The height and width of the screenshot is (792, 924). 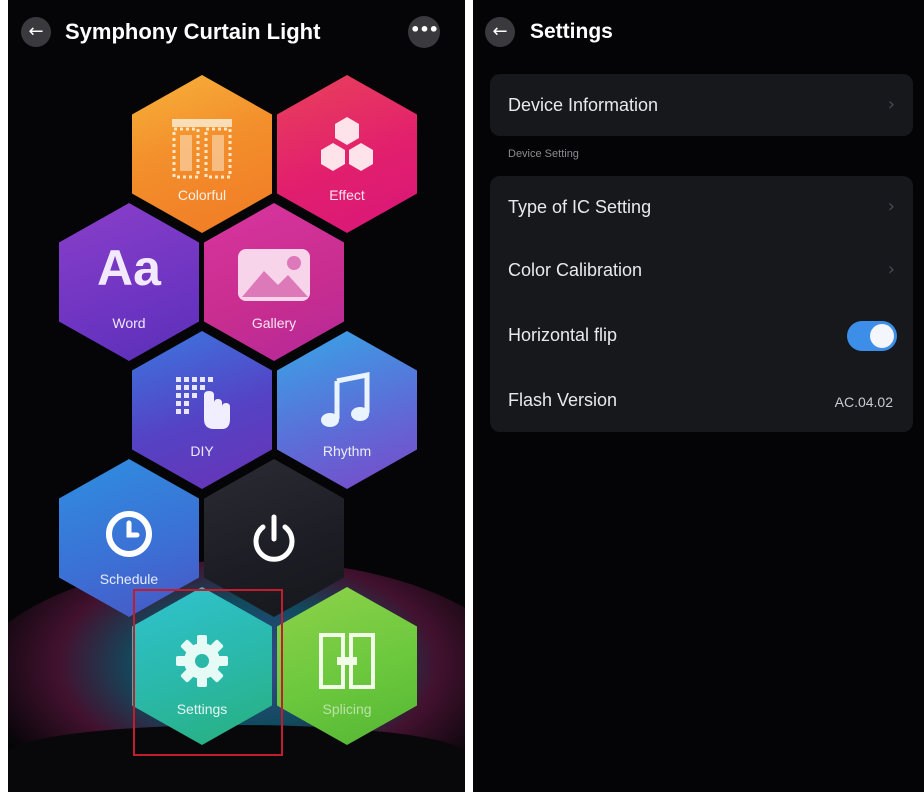 I want to click on tile-label: Colorful, so click(x=202, y=195).